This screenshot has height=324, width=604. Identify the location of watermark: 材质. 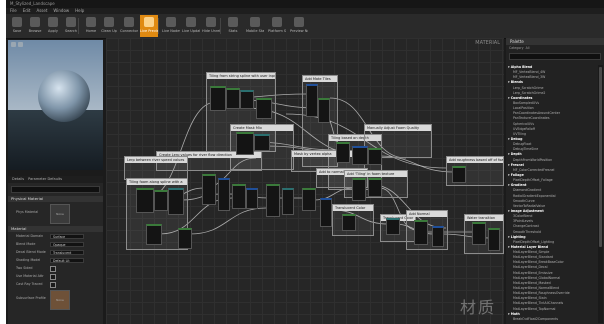
(477, 307).